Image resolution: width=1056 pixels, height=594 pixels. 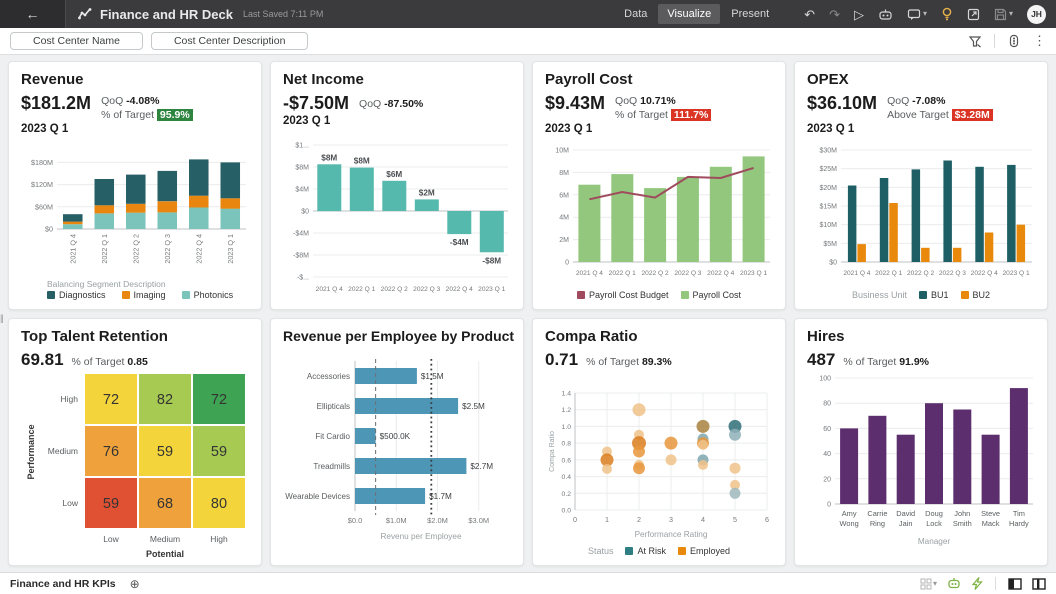 I want to click on svg-text: 80, so click(x=219, y=504).